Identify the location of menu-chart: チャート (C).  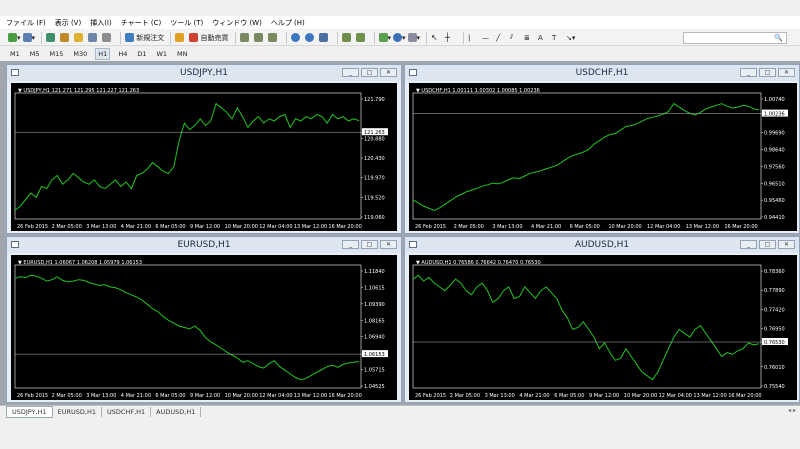
(141, 23).